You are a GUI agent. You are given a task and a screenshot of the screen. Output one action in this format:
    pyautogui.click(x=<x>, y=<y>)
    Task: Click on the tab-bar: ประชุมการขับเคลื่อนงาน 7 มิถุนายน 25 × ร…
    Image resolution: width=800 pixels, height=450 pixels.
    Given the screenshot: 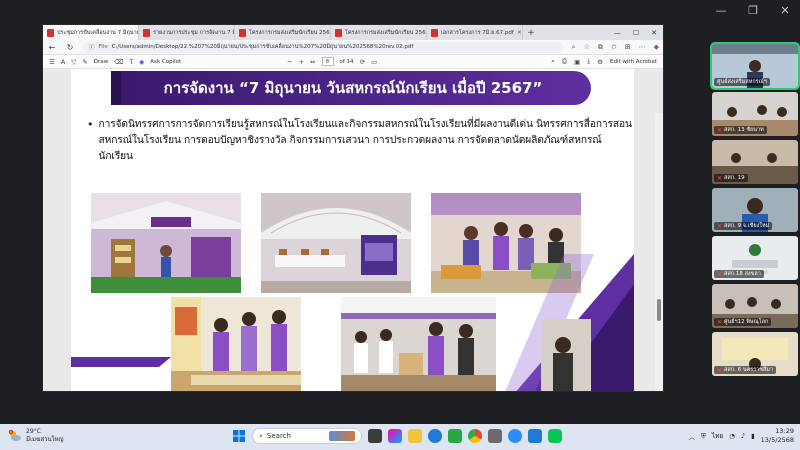 What is the action you would take?
    pyautogui.click(x=353, y=32)
    